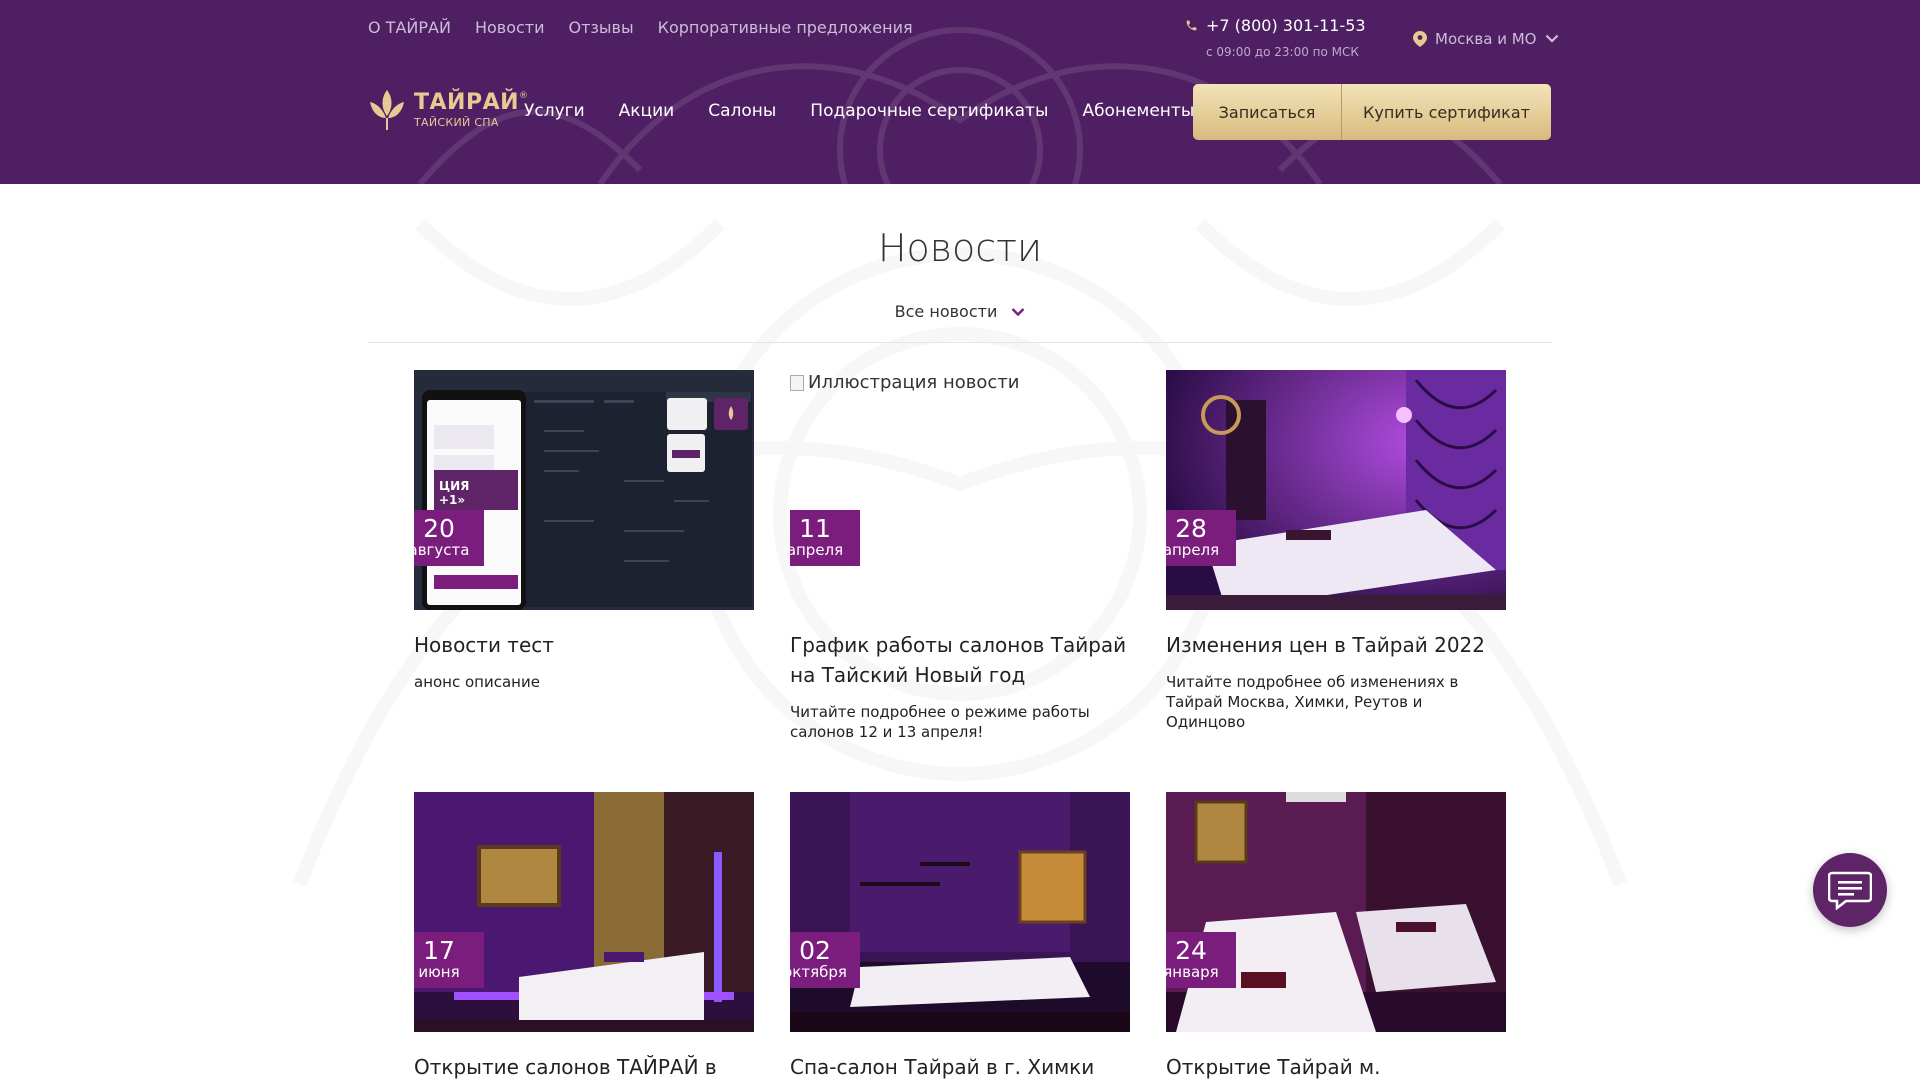  Describe the element at coordinates (1191, 950) in the screenshot. I see `date-day: 24` at that location.